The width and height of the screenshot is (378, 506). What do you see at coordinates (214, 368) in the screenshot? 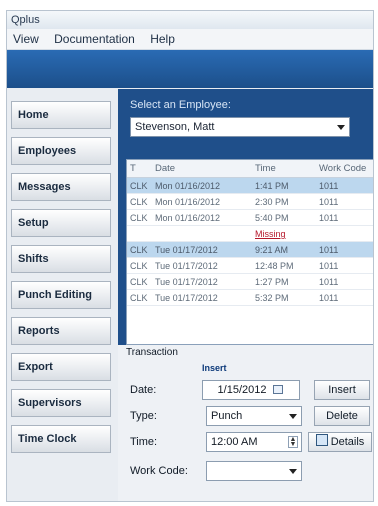
I see `transaction-mode: Insert` at bounding box center [214, 368].